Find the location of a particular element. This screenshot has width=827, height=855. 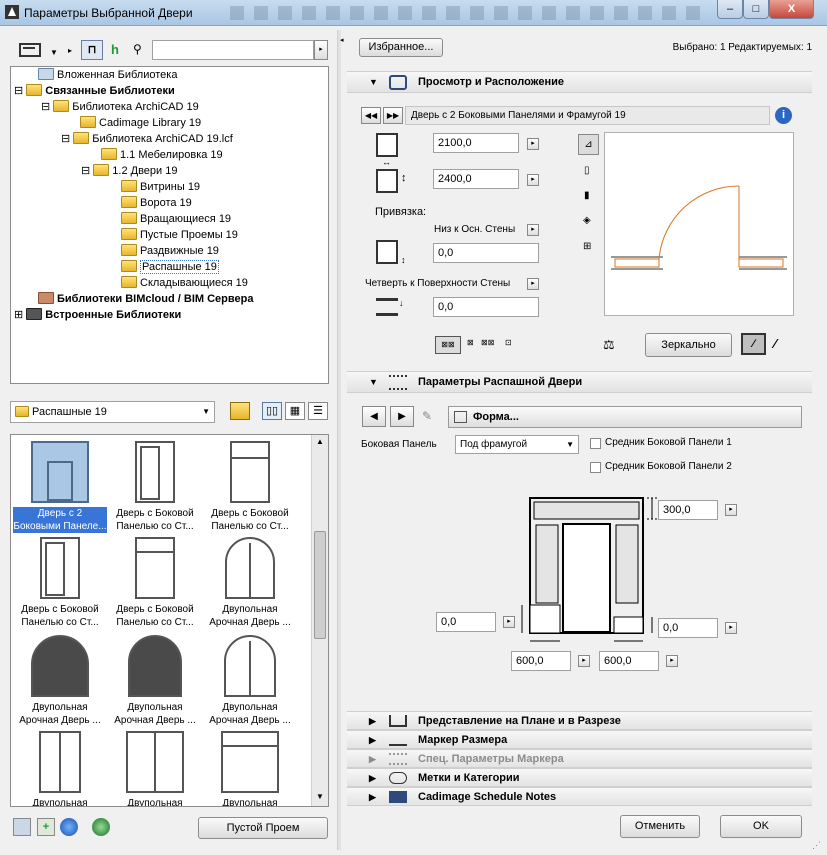

tree-item-doors: ⊟ 1.2 Двери 19 is located at coordinates (129, 171).